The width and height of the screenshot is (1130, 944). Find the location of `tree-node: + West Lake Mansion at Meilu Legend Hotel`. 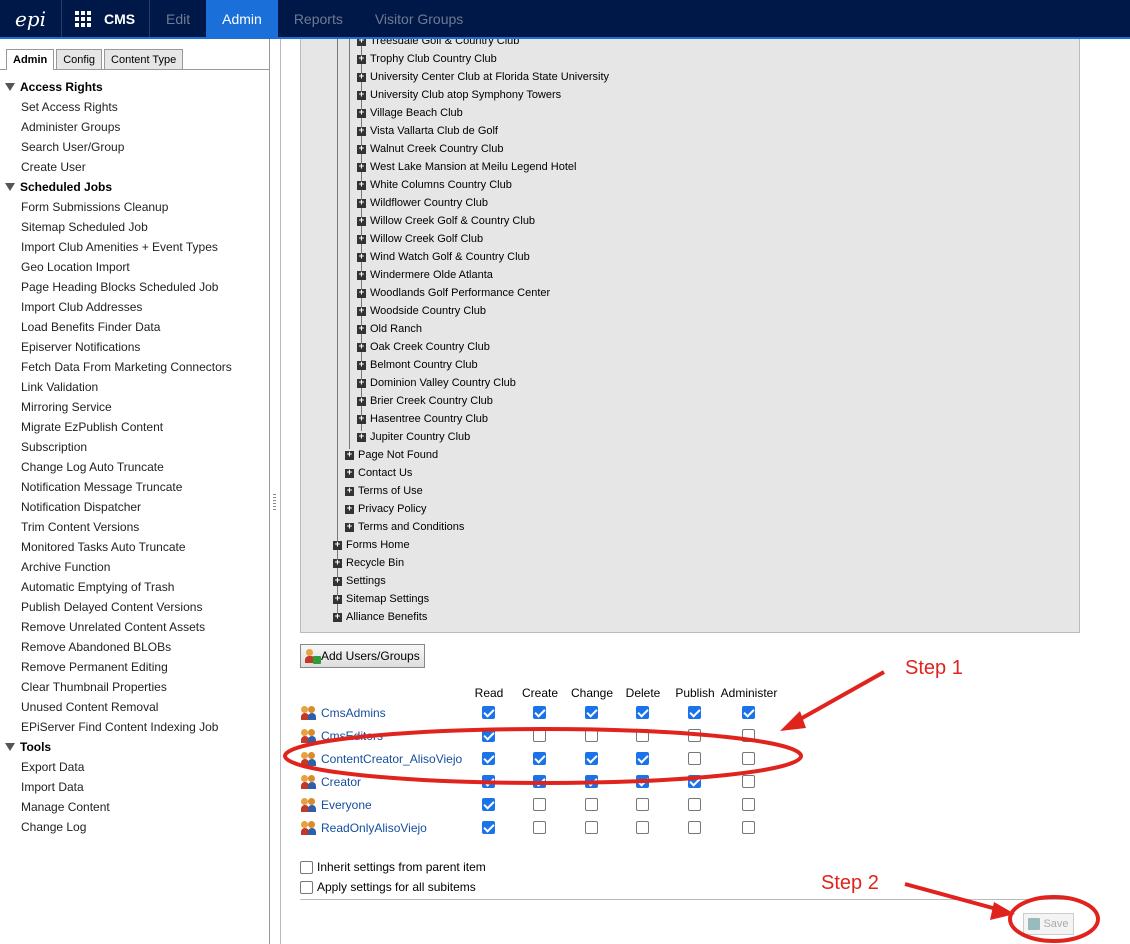

tree-node: + West Lake Mansion at Meilu Legend Hotel is located at coordinates (466, 167).